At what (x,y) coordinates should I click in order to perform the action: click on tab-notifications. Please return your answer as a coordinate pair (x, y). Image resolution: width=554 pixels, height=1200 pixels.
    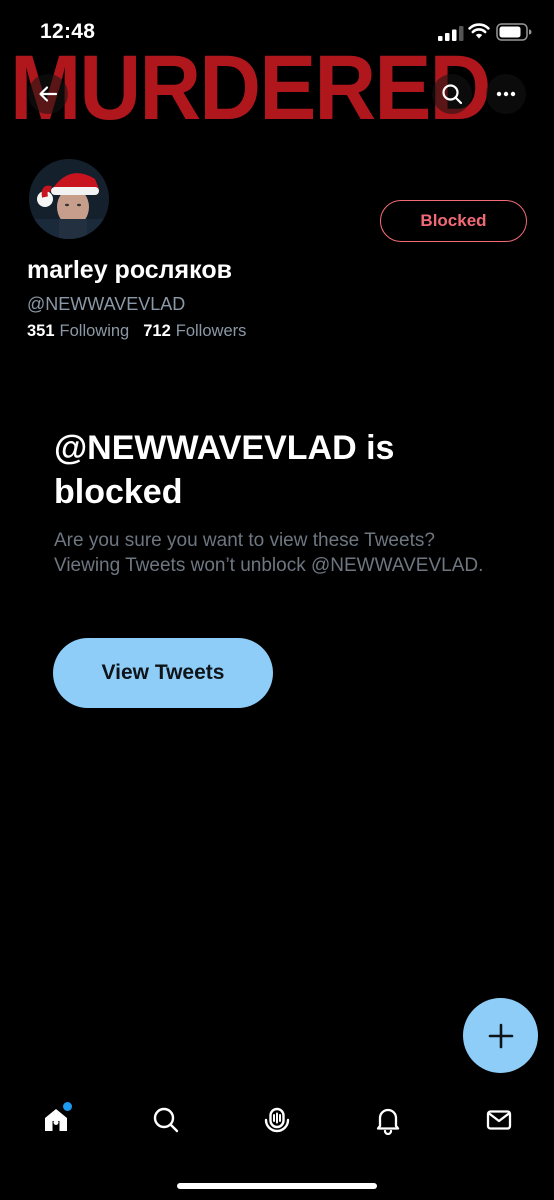
    Looking at the image, I should click on (388, 1120).